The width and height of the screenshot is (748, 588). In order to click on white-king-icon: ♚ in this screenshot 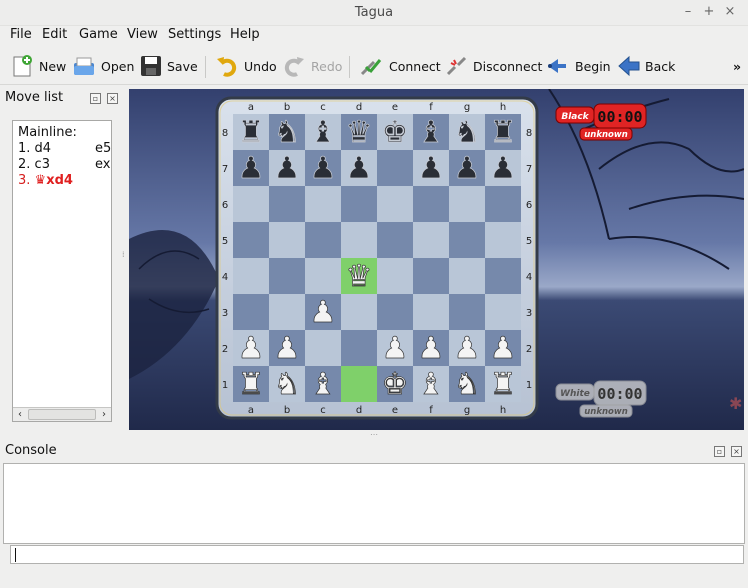, I will do `click(395, 385)`.